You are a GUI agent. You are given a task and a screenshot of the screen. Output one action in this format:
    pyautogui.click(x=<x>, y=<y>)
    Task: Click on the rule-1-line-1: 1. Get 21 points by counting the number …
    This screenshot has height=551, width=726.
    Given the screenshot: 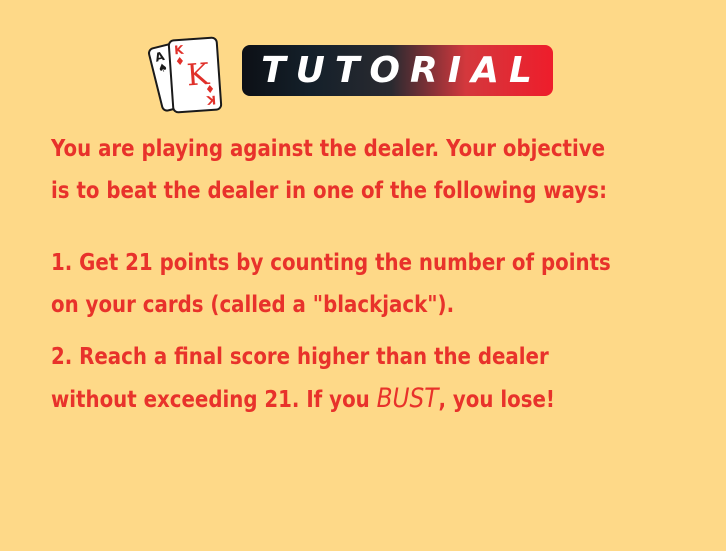 What is the action you would take?
    pyautogui.click(x=331, y=263)
    